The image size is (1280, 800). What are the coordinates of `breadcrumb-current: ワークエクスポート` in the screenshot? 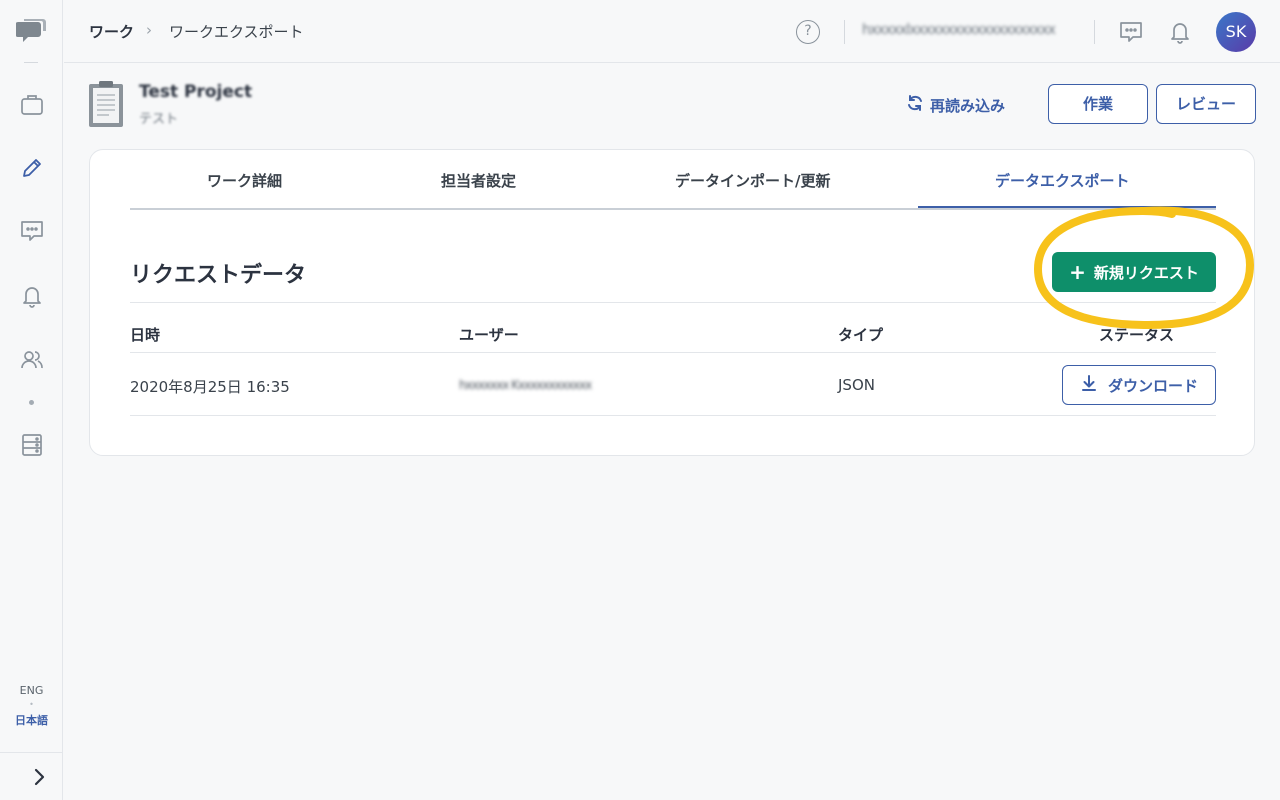 It's located at (236, 32).